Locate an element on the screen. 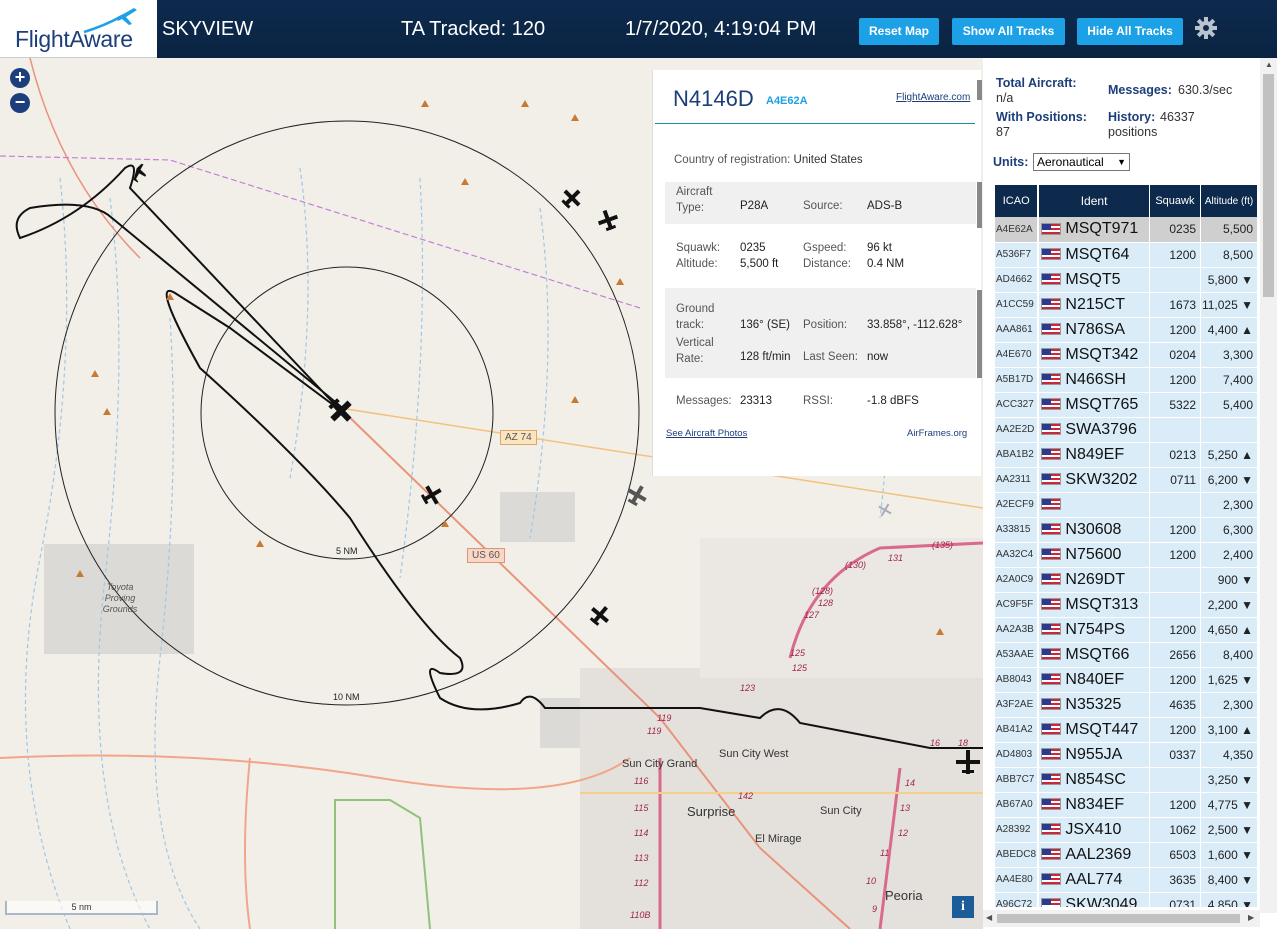  table-row: A4E62A MSQT971 0235 5,500 is located at coordinates (1126, 230).